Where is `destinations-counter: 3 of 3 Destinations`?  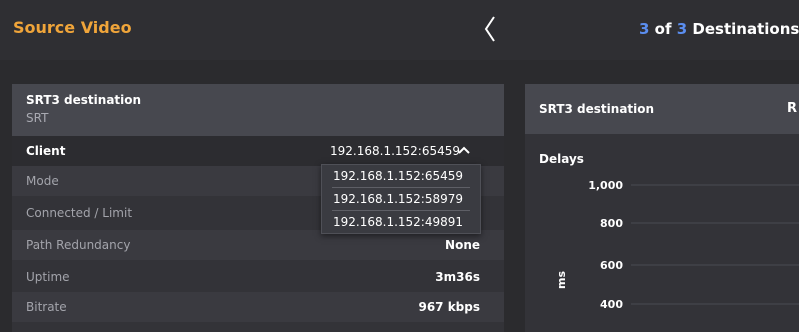 destinations-counter: 3 of 3 Destinations is located at coordinates (719, 29).